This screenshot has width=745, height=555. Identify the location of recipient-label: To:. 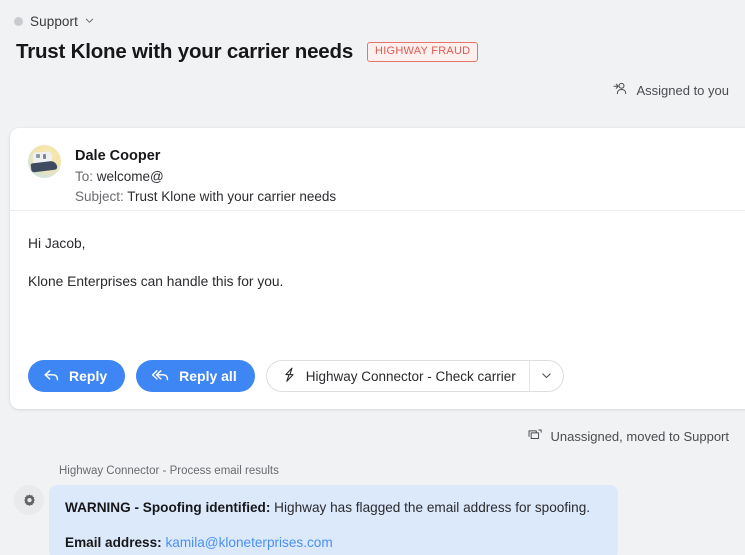
(84, 177).